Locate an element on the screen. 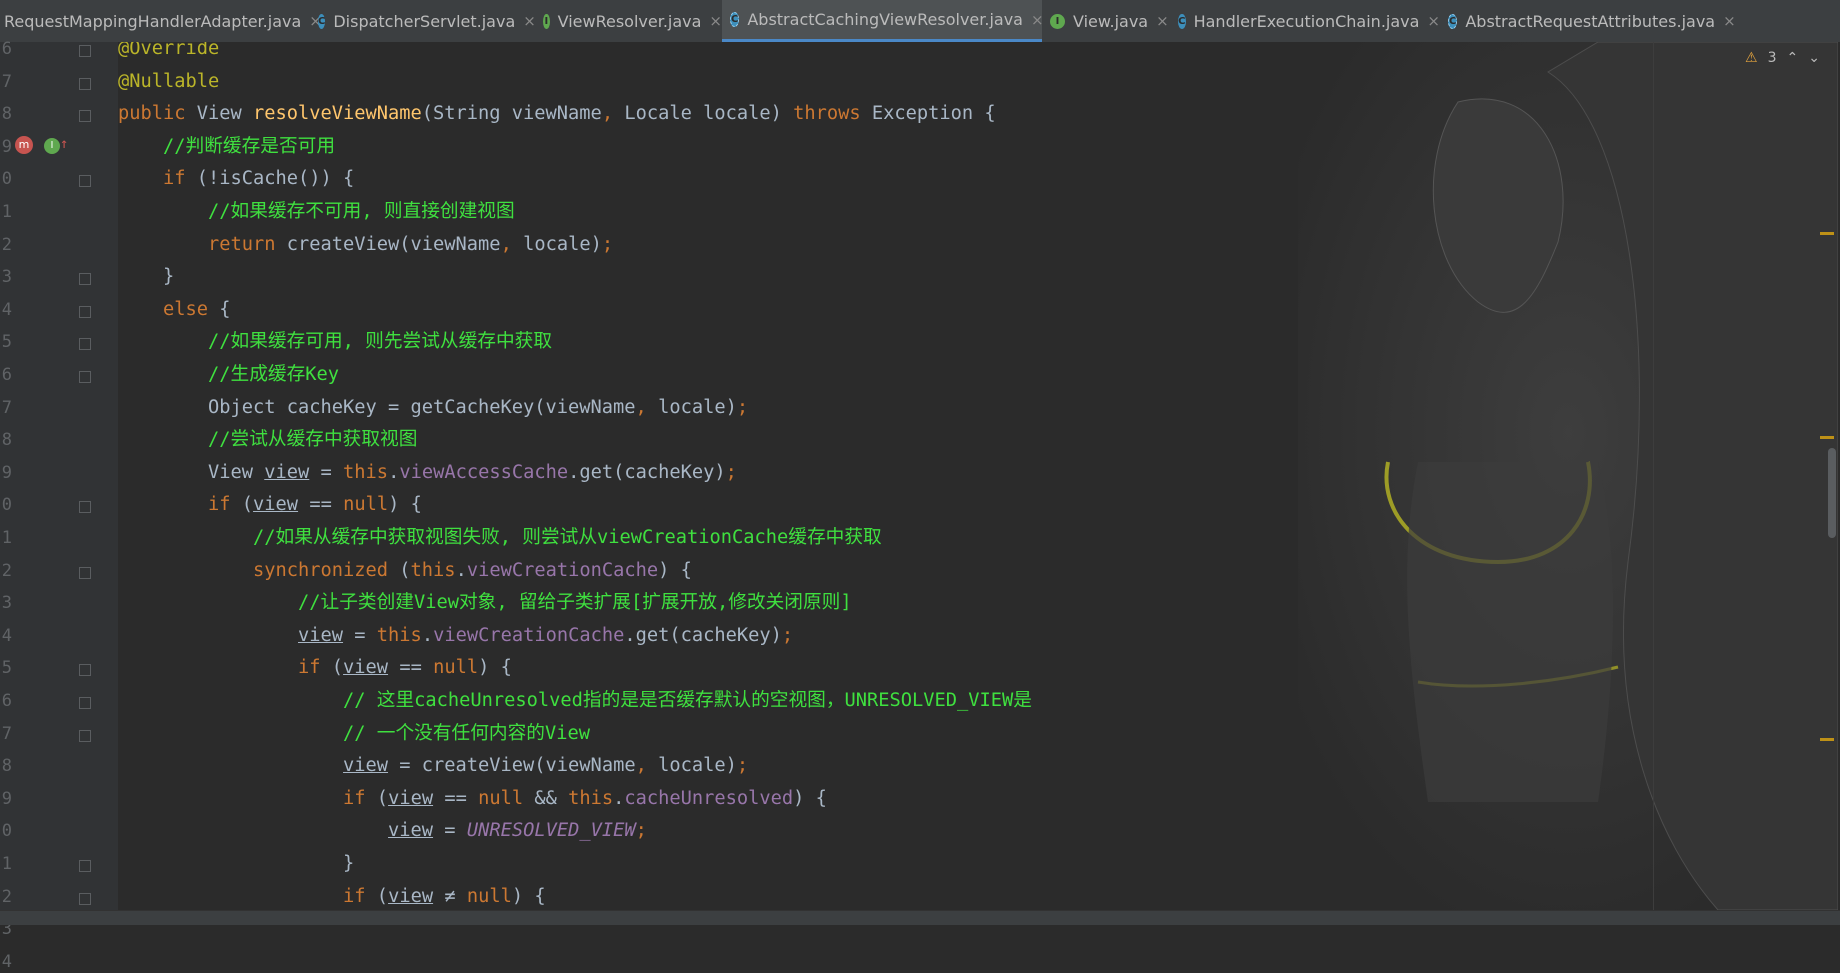 This screenshot has height=973, width=1840. code-line: if (!isCache()) { is located at coordinates (236, 179).